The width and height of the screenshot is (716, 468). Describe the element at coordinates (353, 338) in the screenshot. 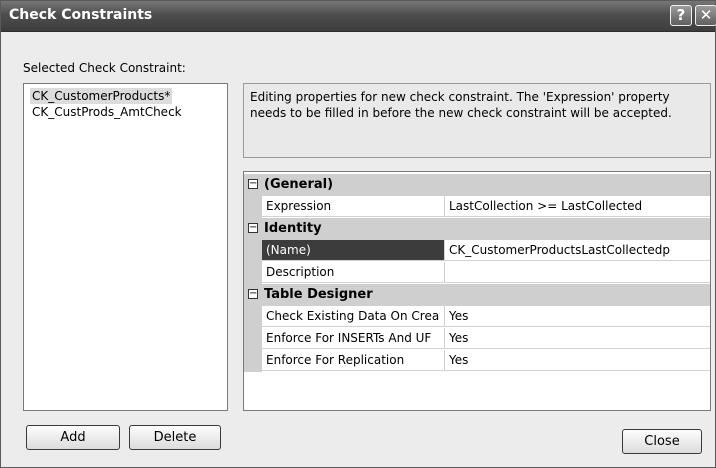

I see `property-name: Enforce For INSERTs And UF` at that location.